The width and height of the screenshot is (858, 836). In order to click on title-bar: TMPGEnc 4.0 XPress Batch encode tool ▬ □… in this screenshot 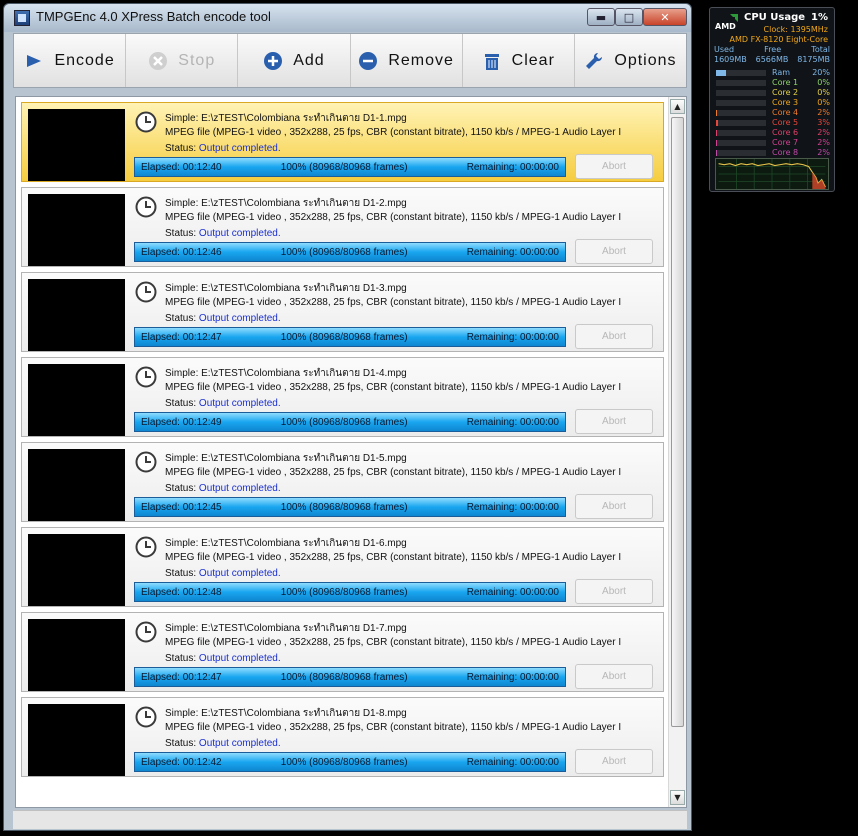, I will do `click(347, 18)`.